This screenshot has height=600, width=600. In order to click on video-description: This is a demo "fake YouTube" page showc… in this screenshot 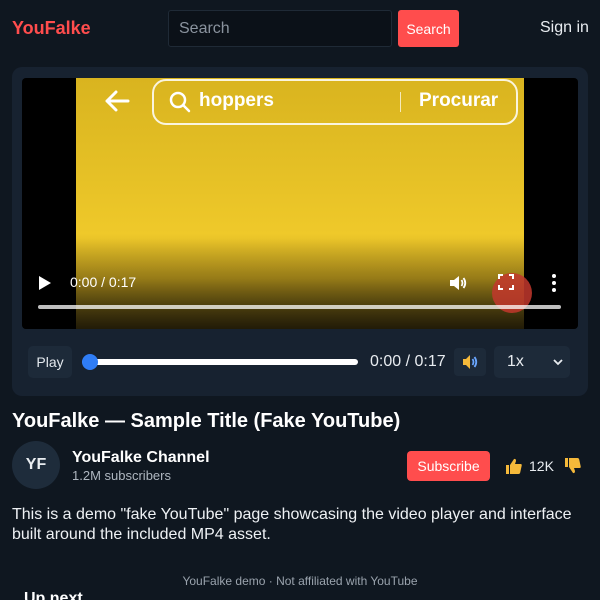, I will do `click(292, 524)`.